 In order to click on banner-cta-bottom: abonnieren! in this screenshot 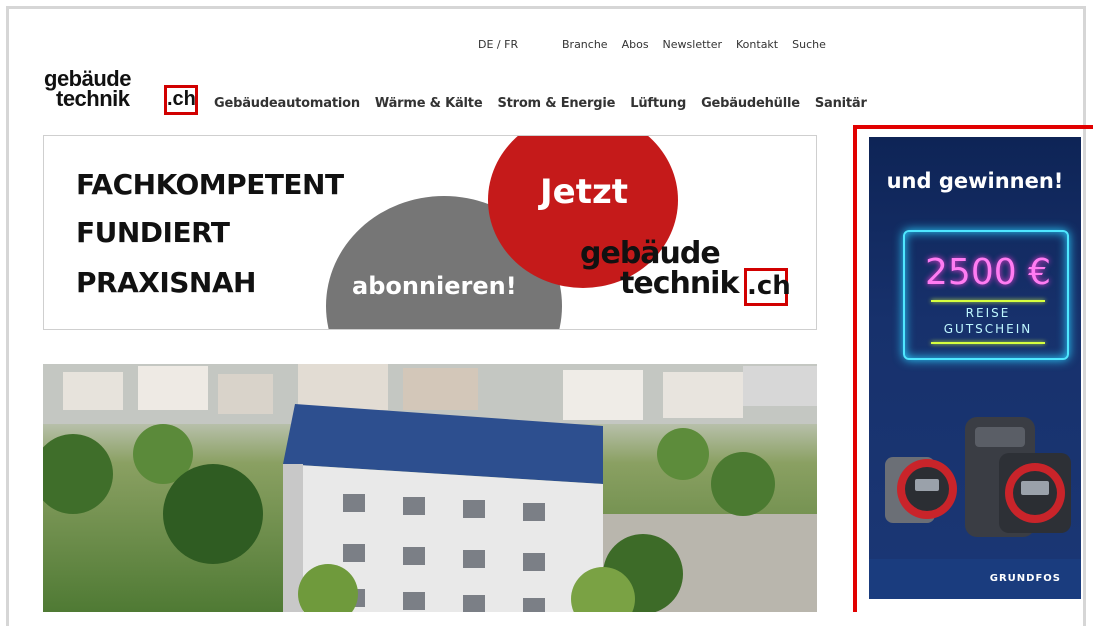, I will do `click(434, 286)`.